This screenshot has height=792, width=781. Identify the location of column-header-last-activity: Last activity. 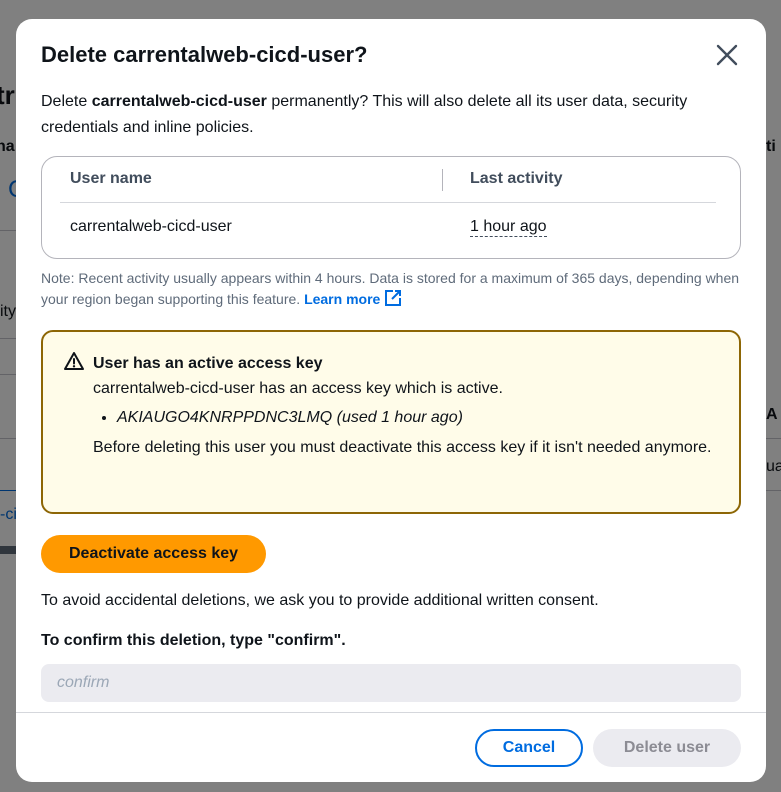
(516, 178).